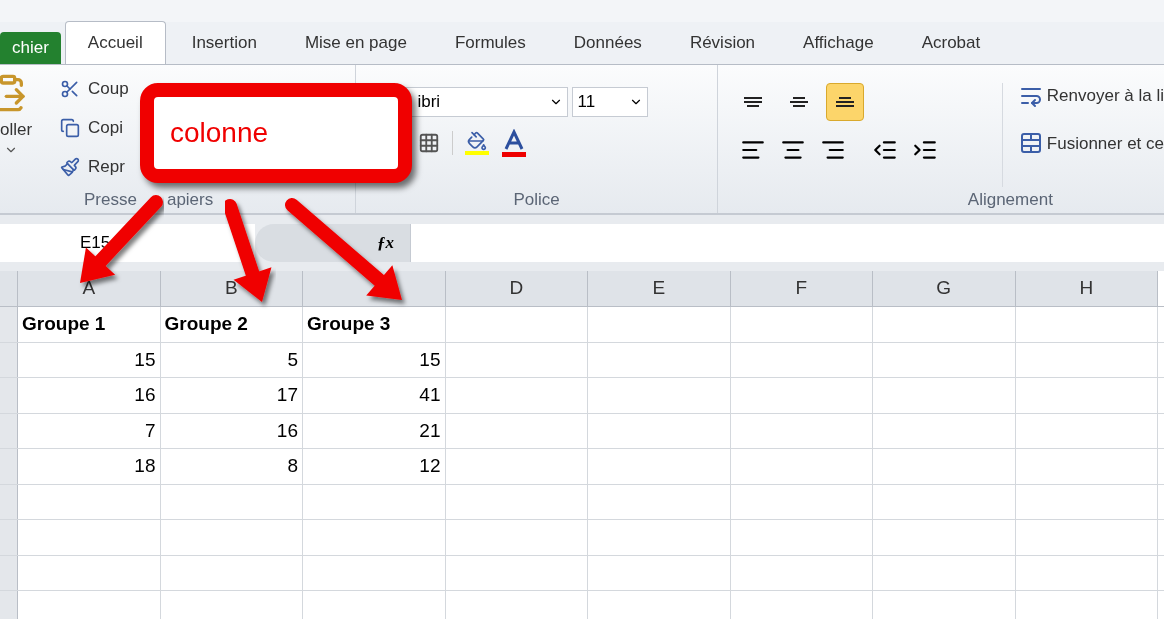 Image resolution: width=1164 pixels, height=619 pixels. What do you see at coordinates (429, 395) in the screenshot?
I see `table-cell-text: 41` at bounding box center [429, 395].